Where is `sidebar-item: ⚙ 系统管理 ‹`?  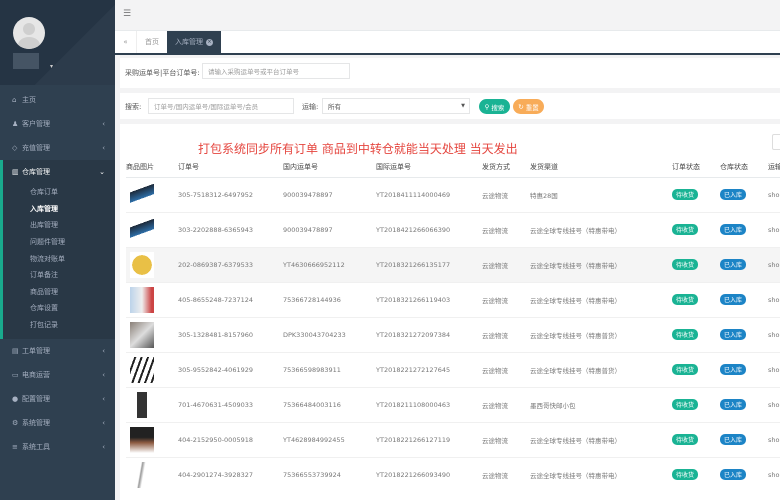
sidebar-item: ⚙ 系统管理 ‹ is located at coordinates (57, 423).